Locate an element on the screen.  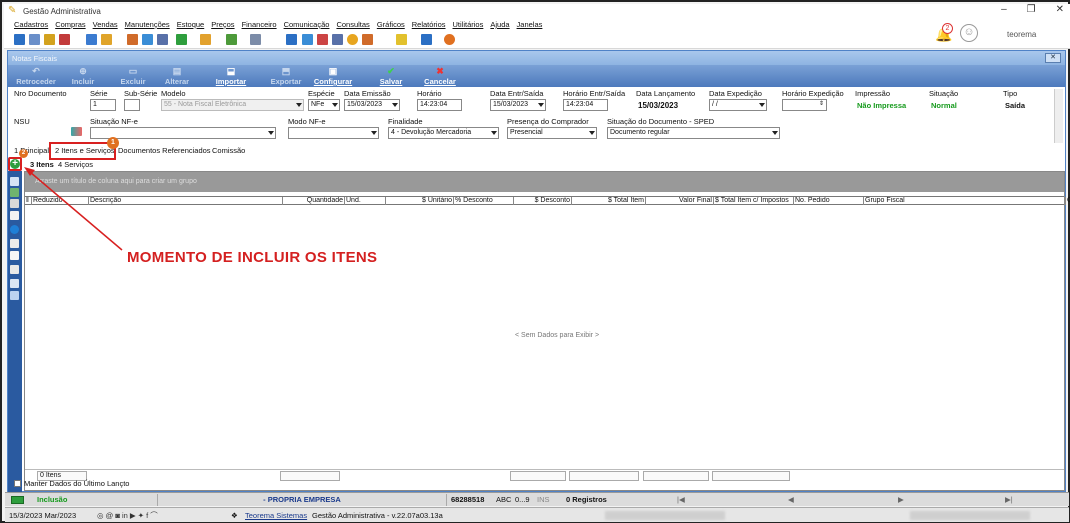
menu-item-graficos: Gráficos is located at coordinates (391, 24).